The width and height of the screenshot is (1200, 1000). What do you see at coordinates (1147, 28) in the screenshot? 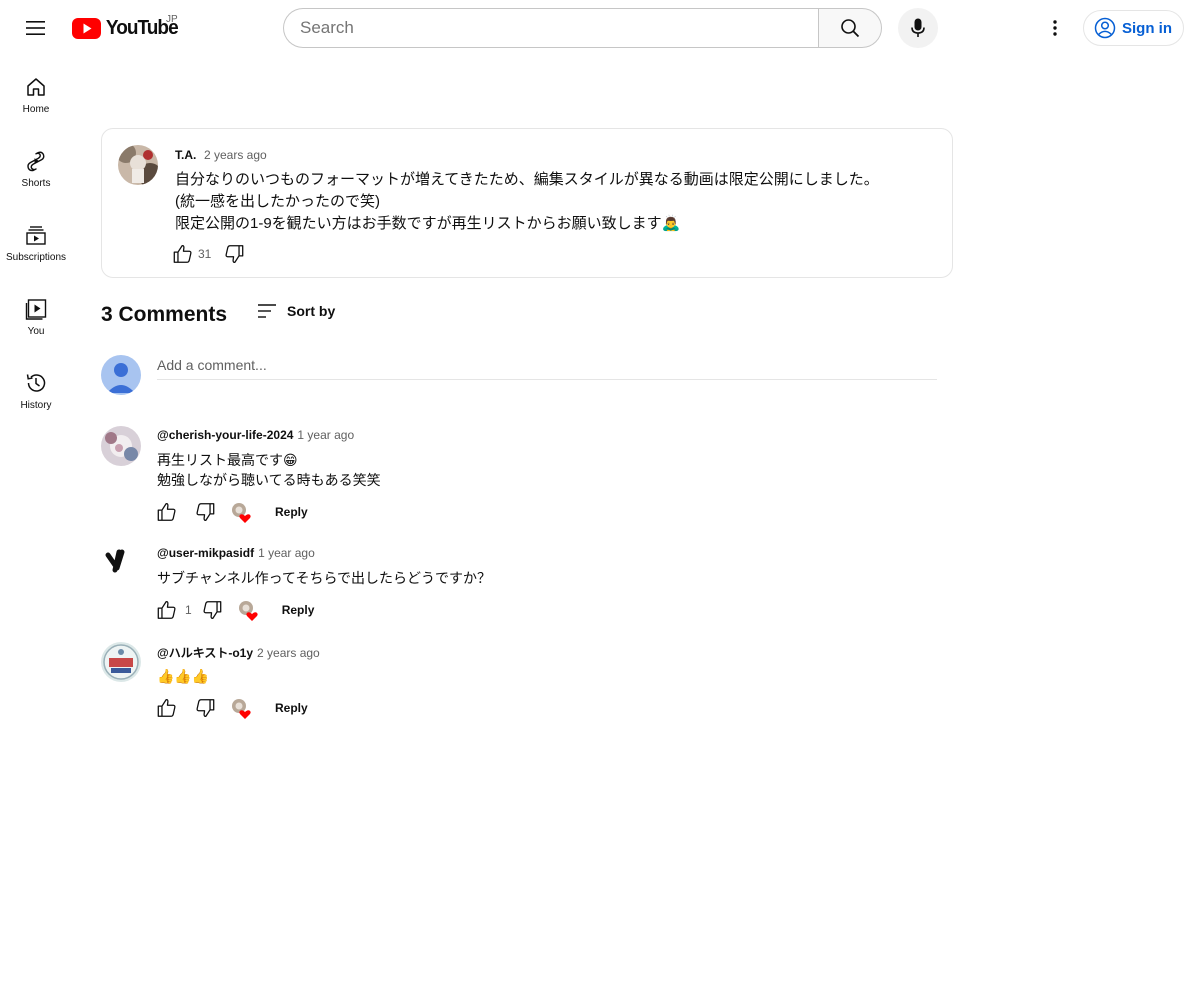
I see `sign-in-label: Sign in` at bounding box center [1147, 28].